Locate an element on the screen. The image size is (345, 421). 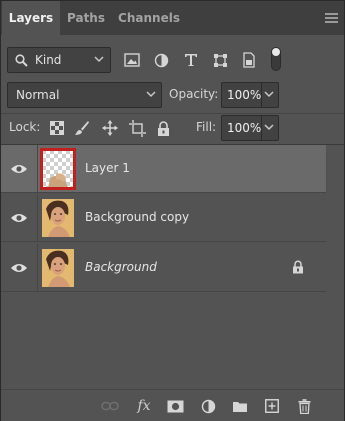
tab-paths: Paths is located at coordinates (86, 18).